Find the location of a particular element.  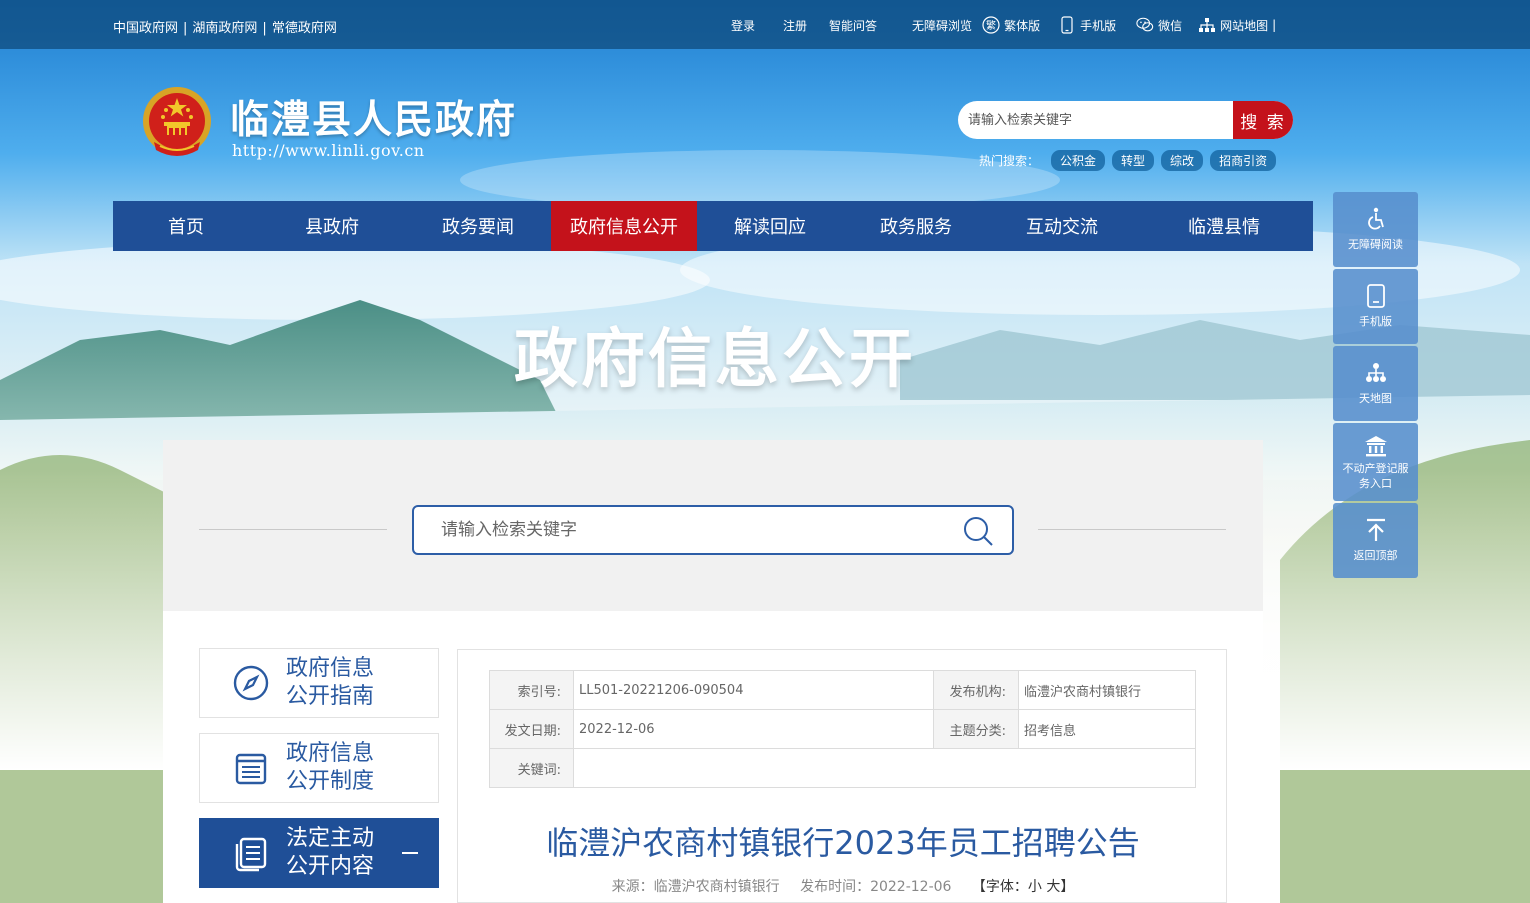

wechat-label: 微信 is located at coordinates (1170, 25).